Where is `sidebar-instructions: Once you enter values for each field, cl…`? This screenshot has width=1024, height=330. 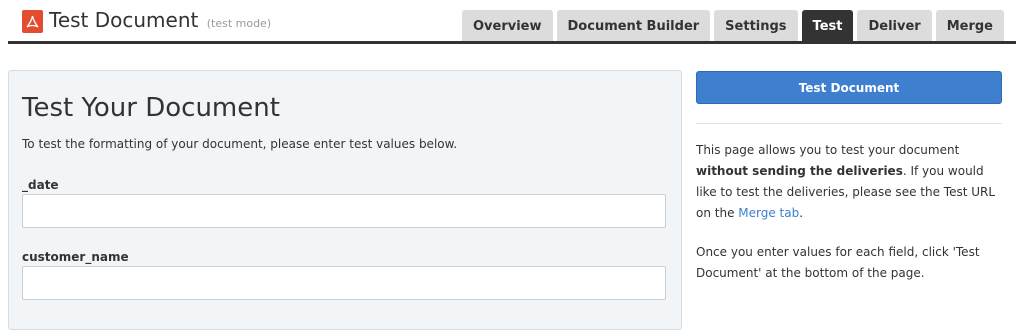 sidebar-instructions: Once you enter values for each field, cl… is located at coordinates (838, 262).